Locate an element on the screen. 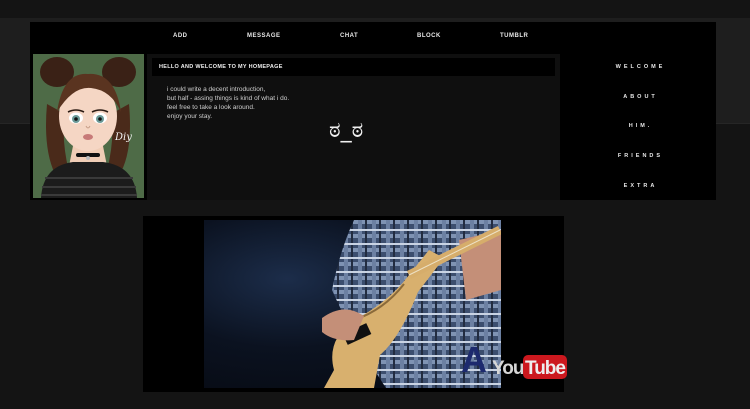 This screenshot has width=750, height=409. side-menu: WELCOME ABOUT HIM. FRIENDS EXTRA is located at coordinates (640, 127).